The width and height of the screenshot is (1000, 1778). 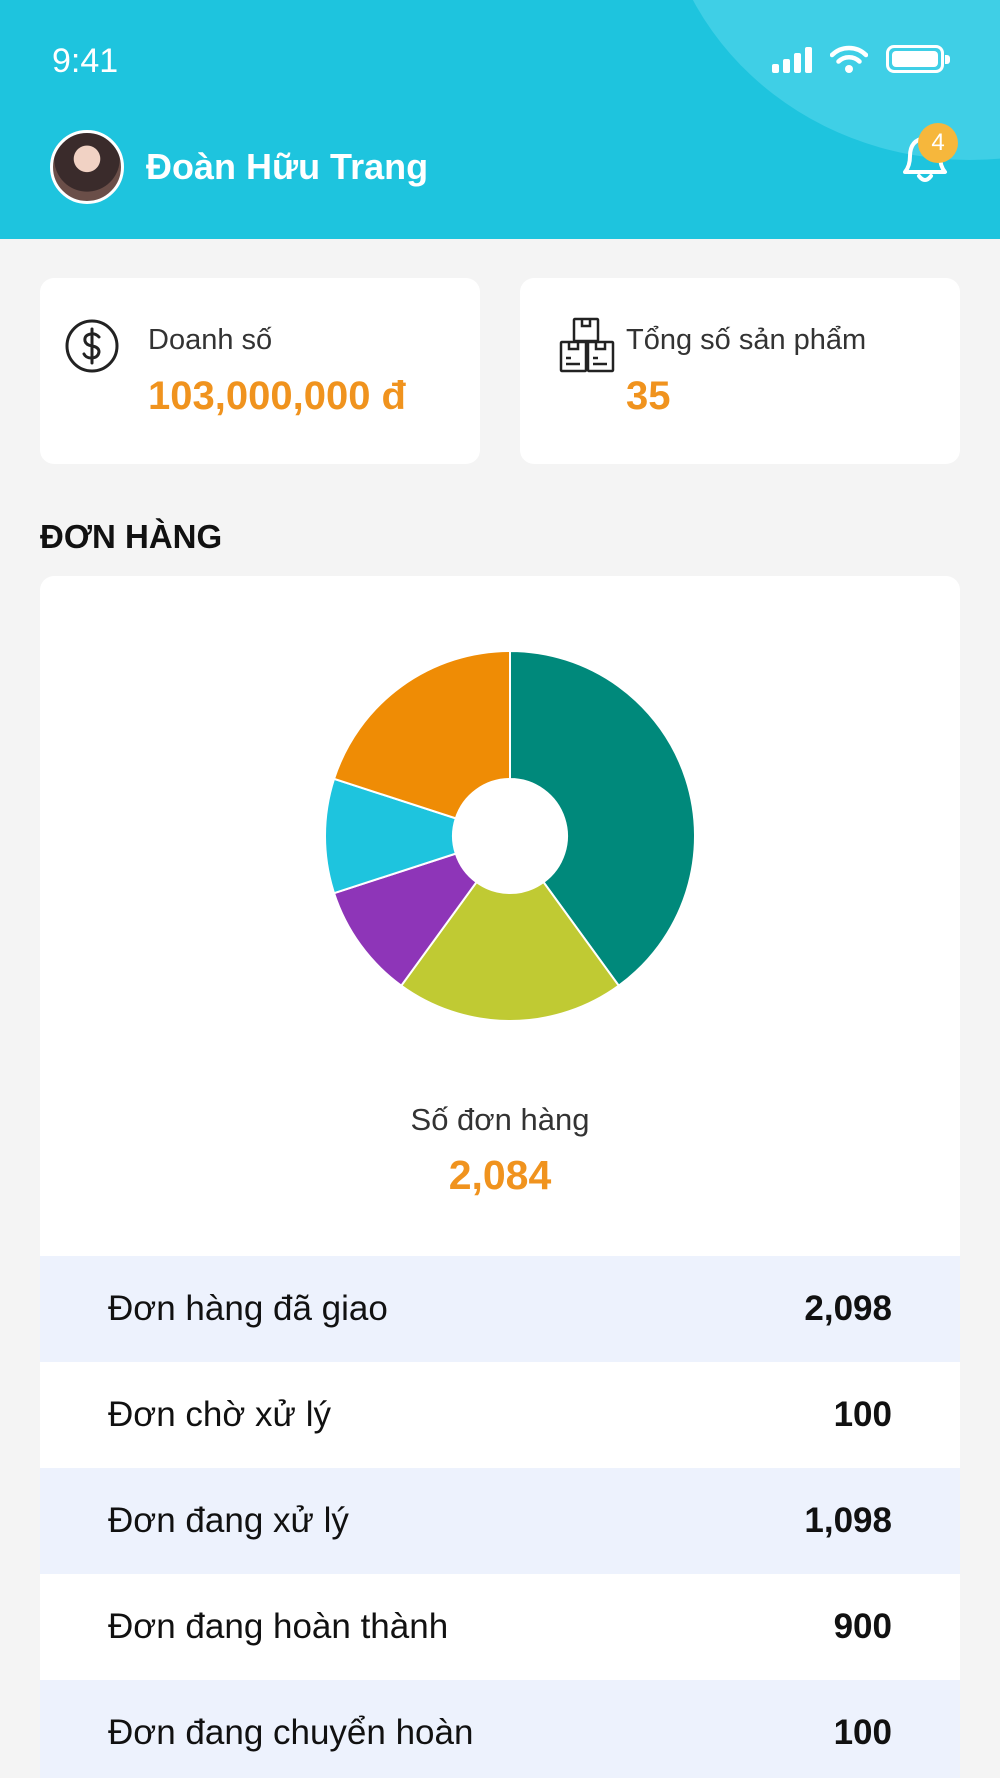 What do you see at coordinates (500, 1415) in the screenshot?
I see `table-row: Đơn chờ xử lý 100` at bounding box center [500, 1415].